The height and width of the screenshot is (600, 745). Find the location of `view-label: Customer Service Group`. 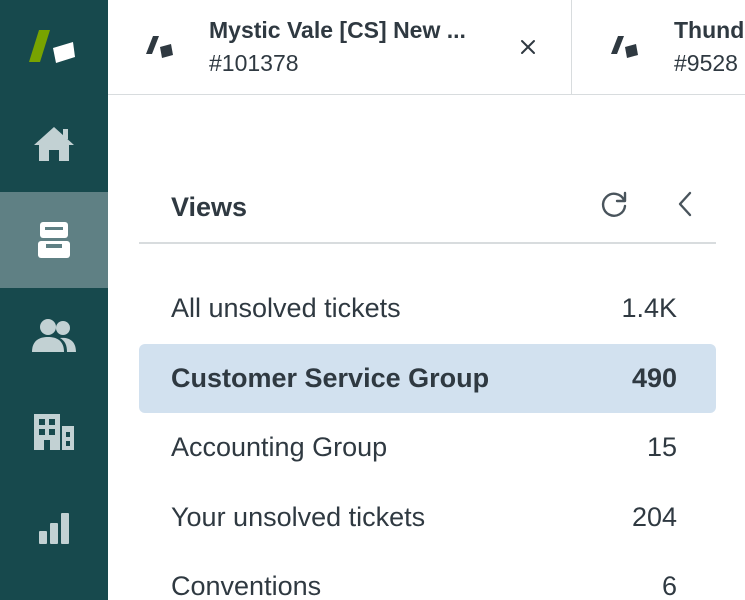

view-label: Customer Service Group is located at coordinates (330, 377).